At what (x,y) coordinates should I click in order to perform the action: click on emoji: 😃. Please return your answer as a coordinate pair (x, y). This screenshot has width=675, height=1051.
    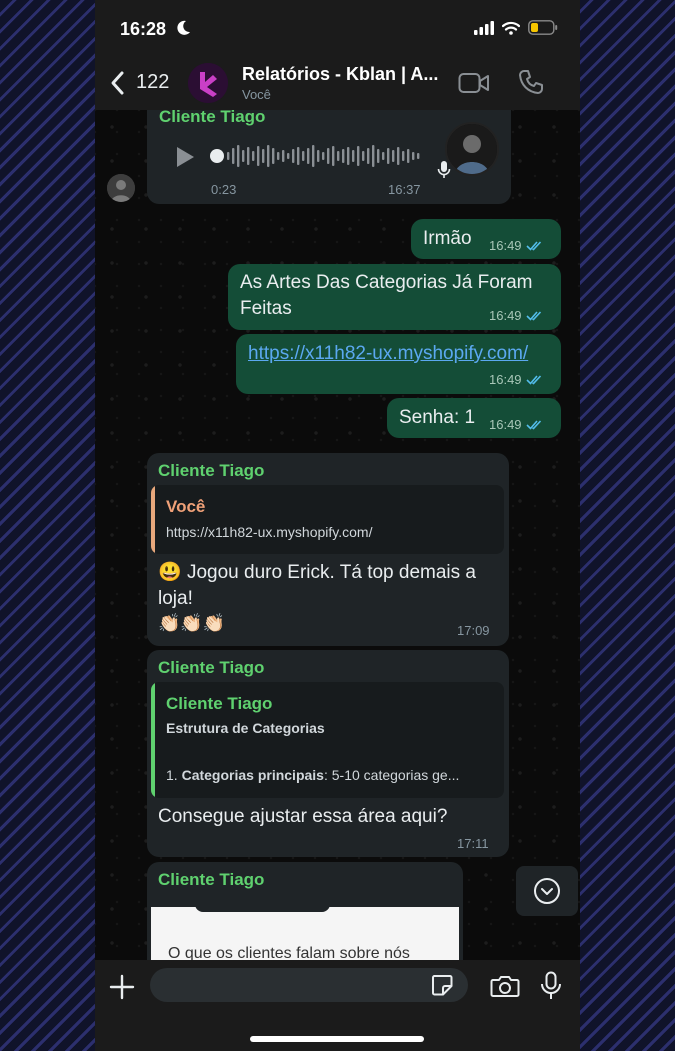
    Looking at the image, I should click on (170, 572).